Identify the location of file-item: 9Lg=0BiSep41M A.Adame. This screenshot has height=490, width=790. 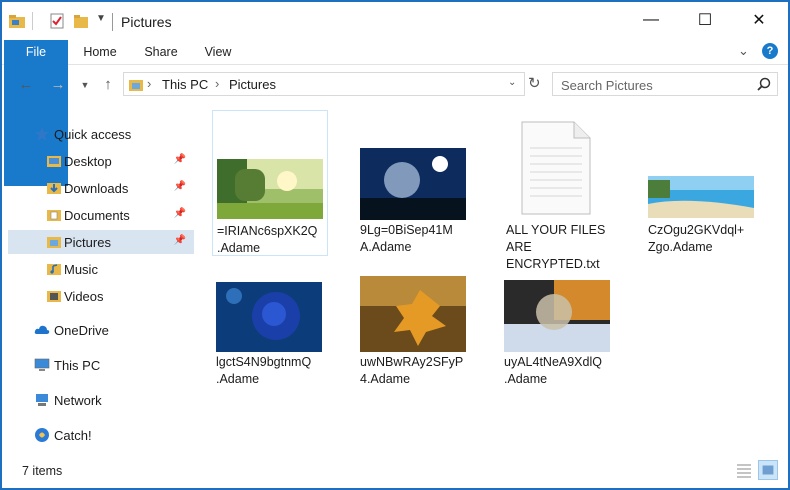
(414, 183).